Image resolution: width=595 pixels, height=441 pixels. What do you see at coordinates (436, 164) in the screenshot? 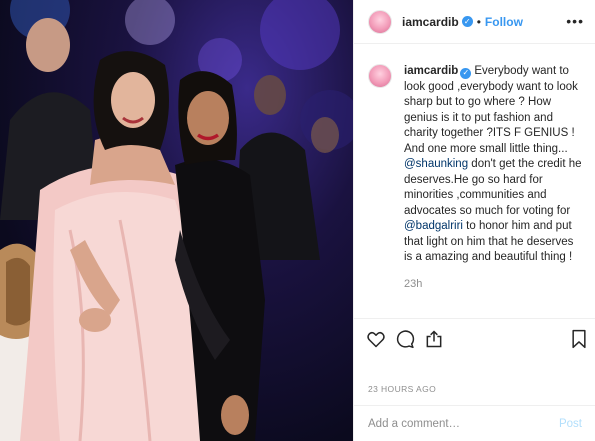
I see `mention-link-shaunking: @shaunking` at bounding box center [436, 164].